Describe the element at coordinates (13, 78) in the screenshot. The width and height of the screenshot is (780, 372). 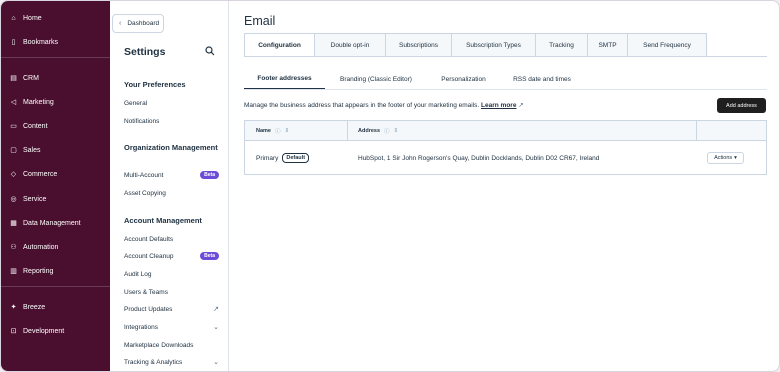
I see `crm-icon: ▤` at that location.